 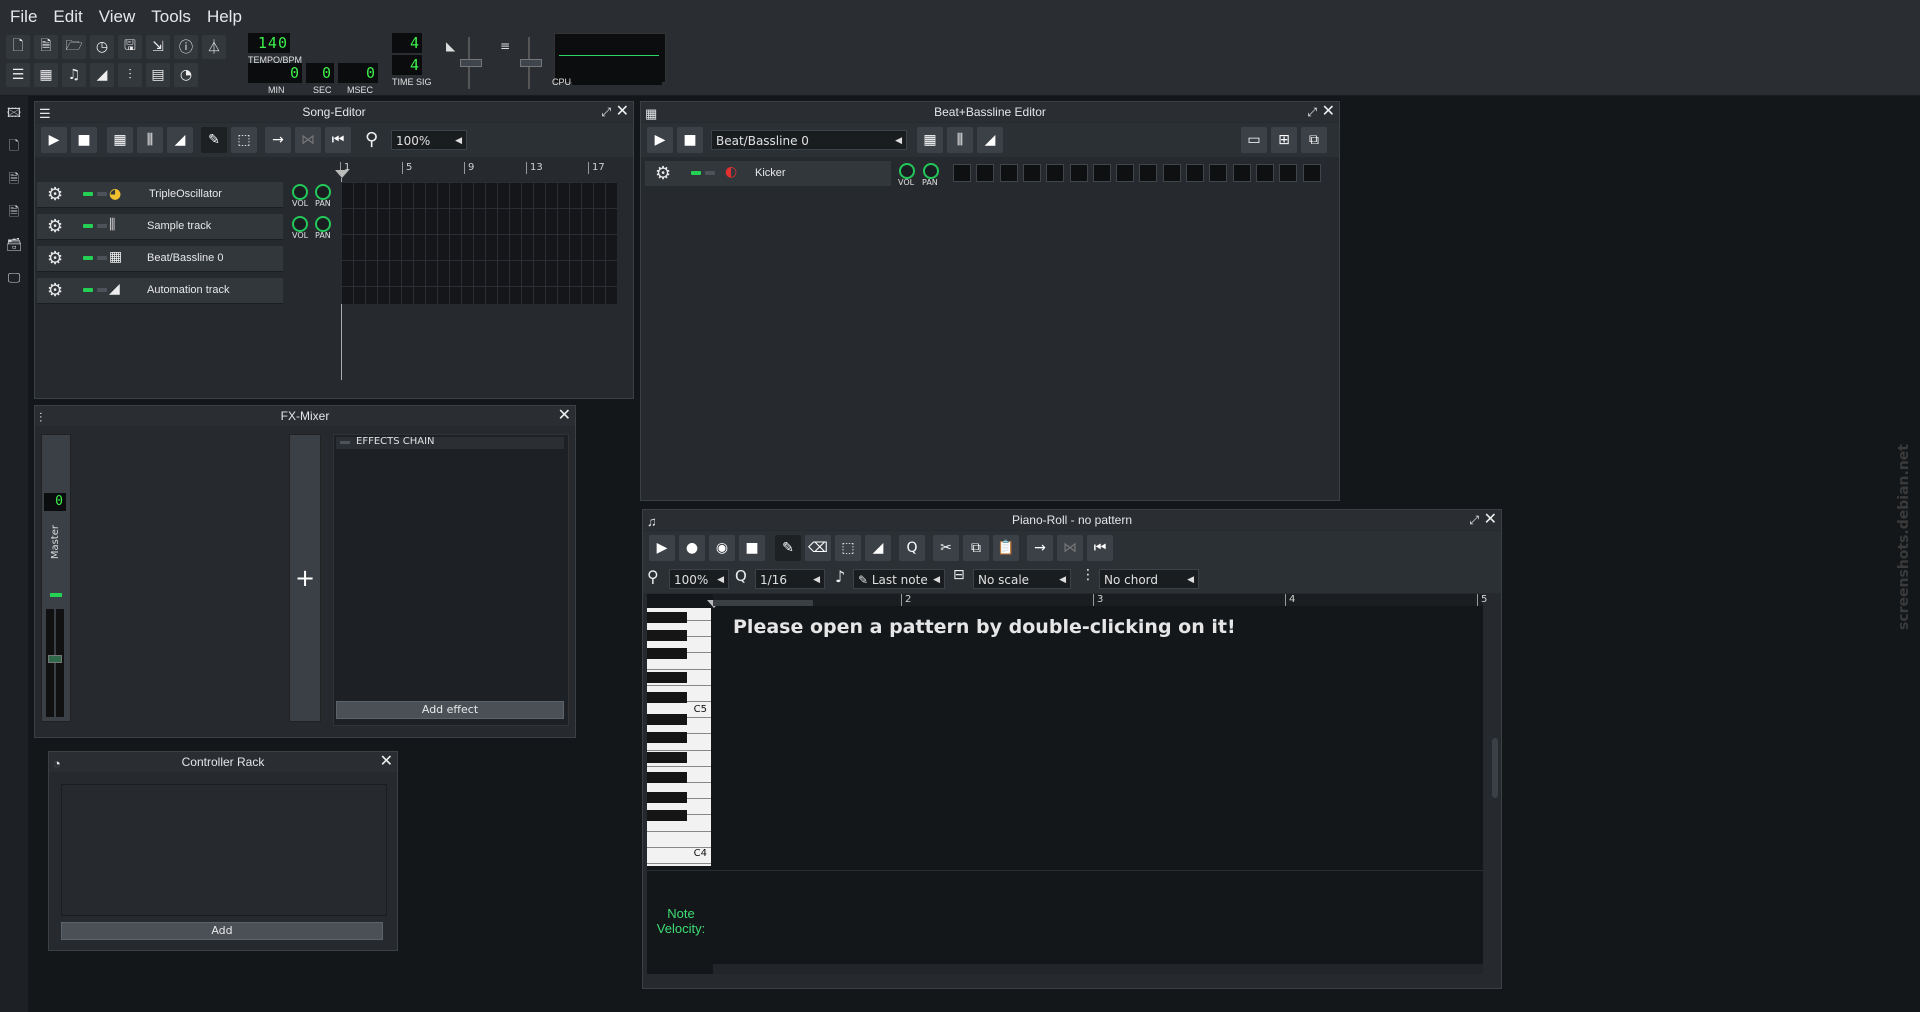 I want to click on track-name: TripleOscillator, so click(x=185, y=194).